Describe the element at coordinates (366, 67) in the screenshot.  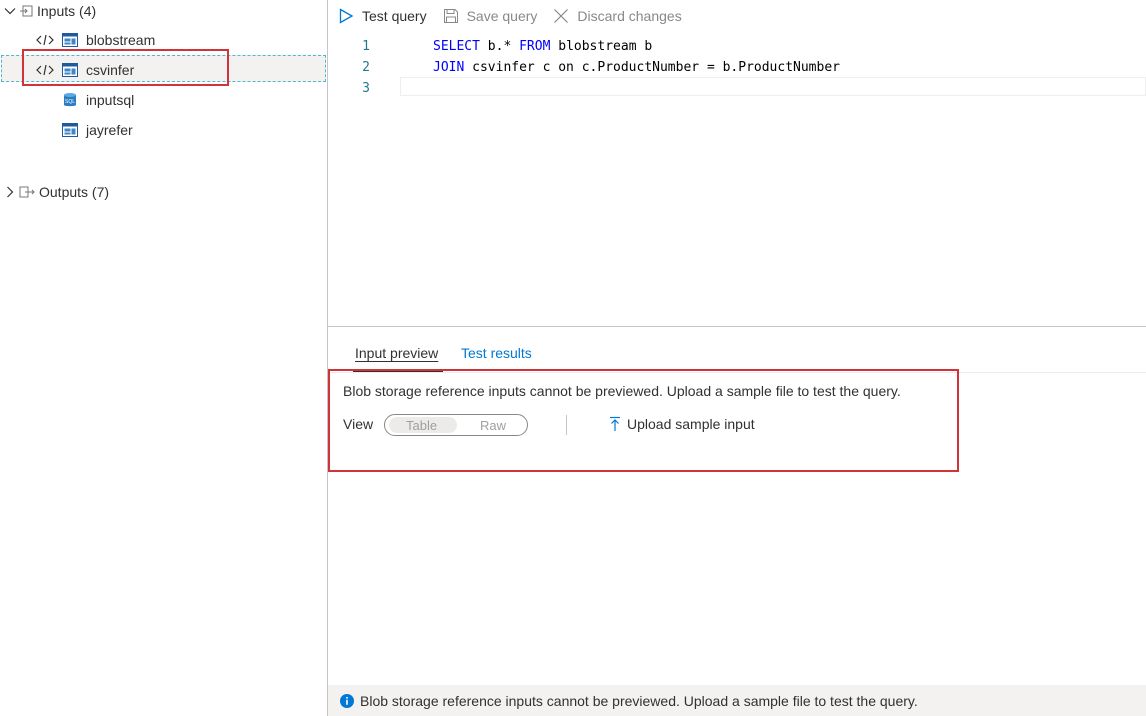
I see `line-number: 2` at that location.